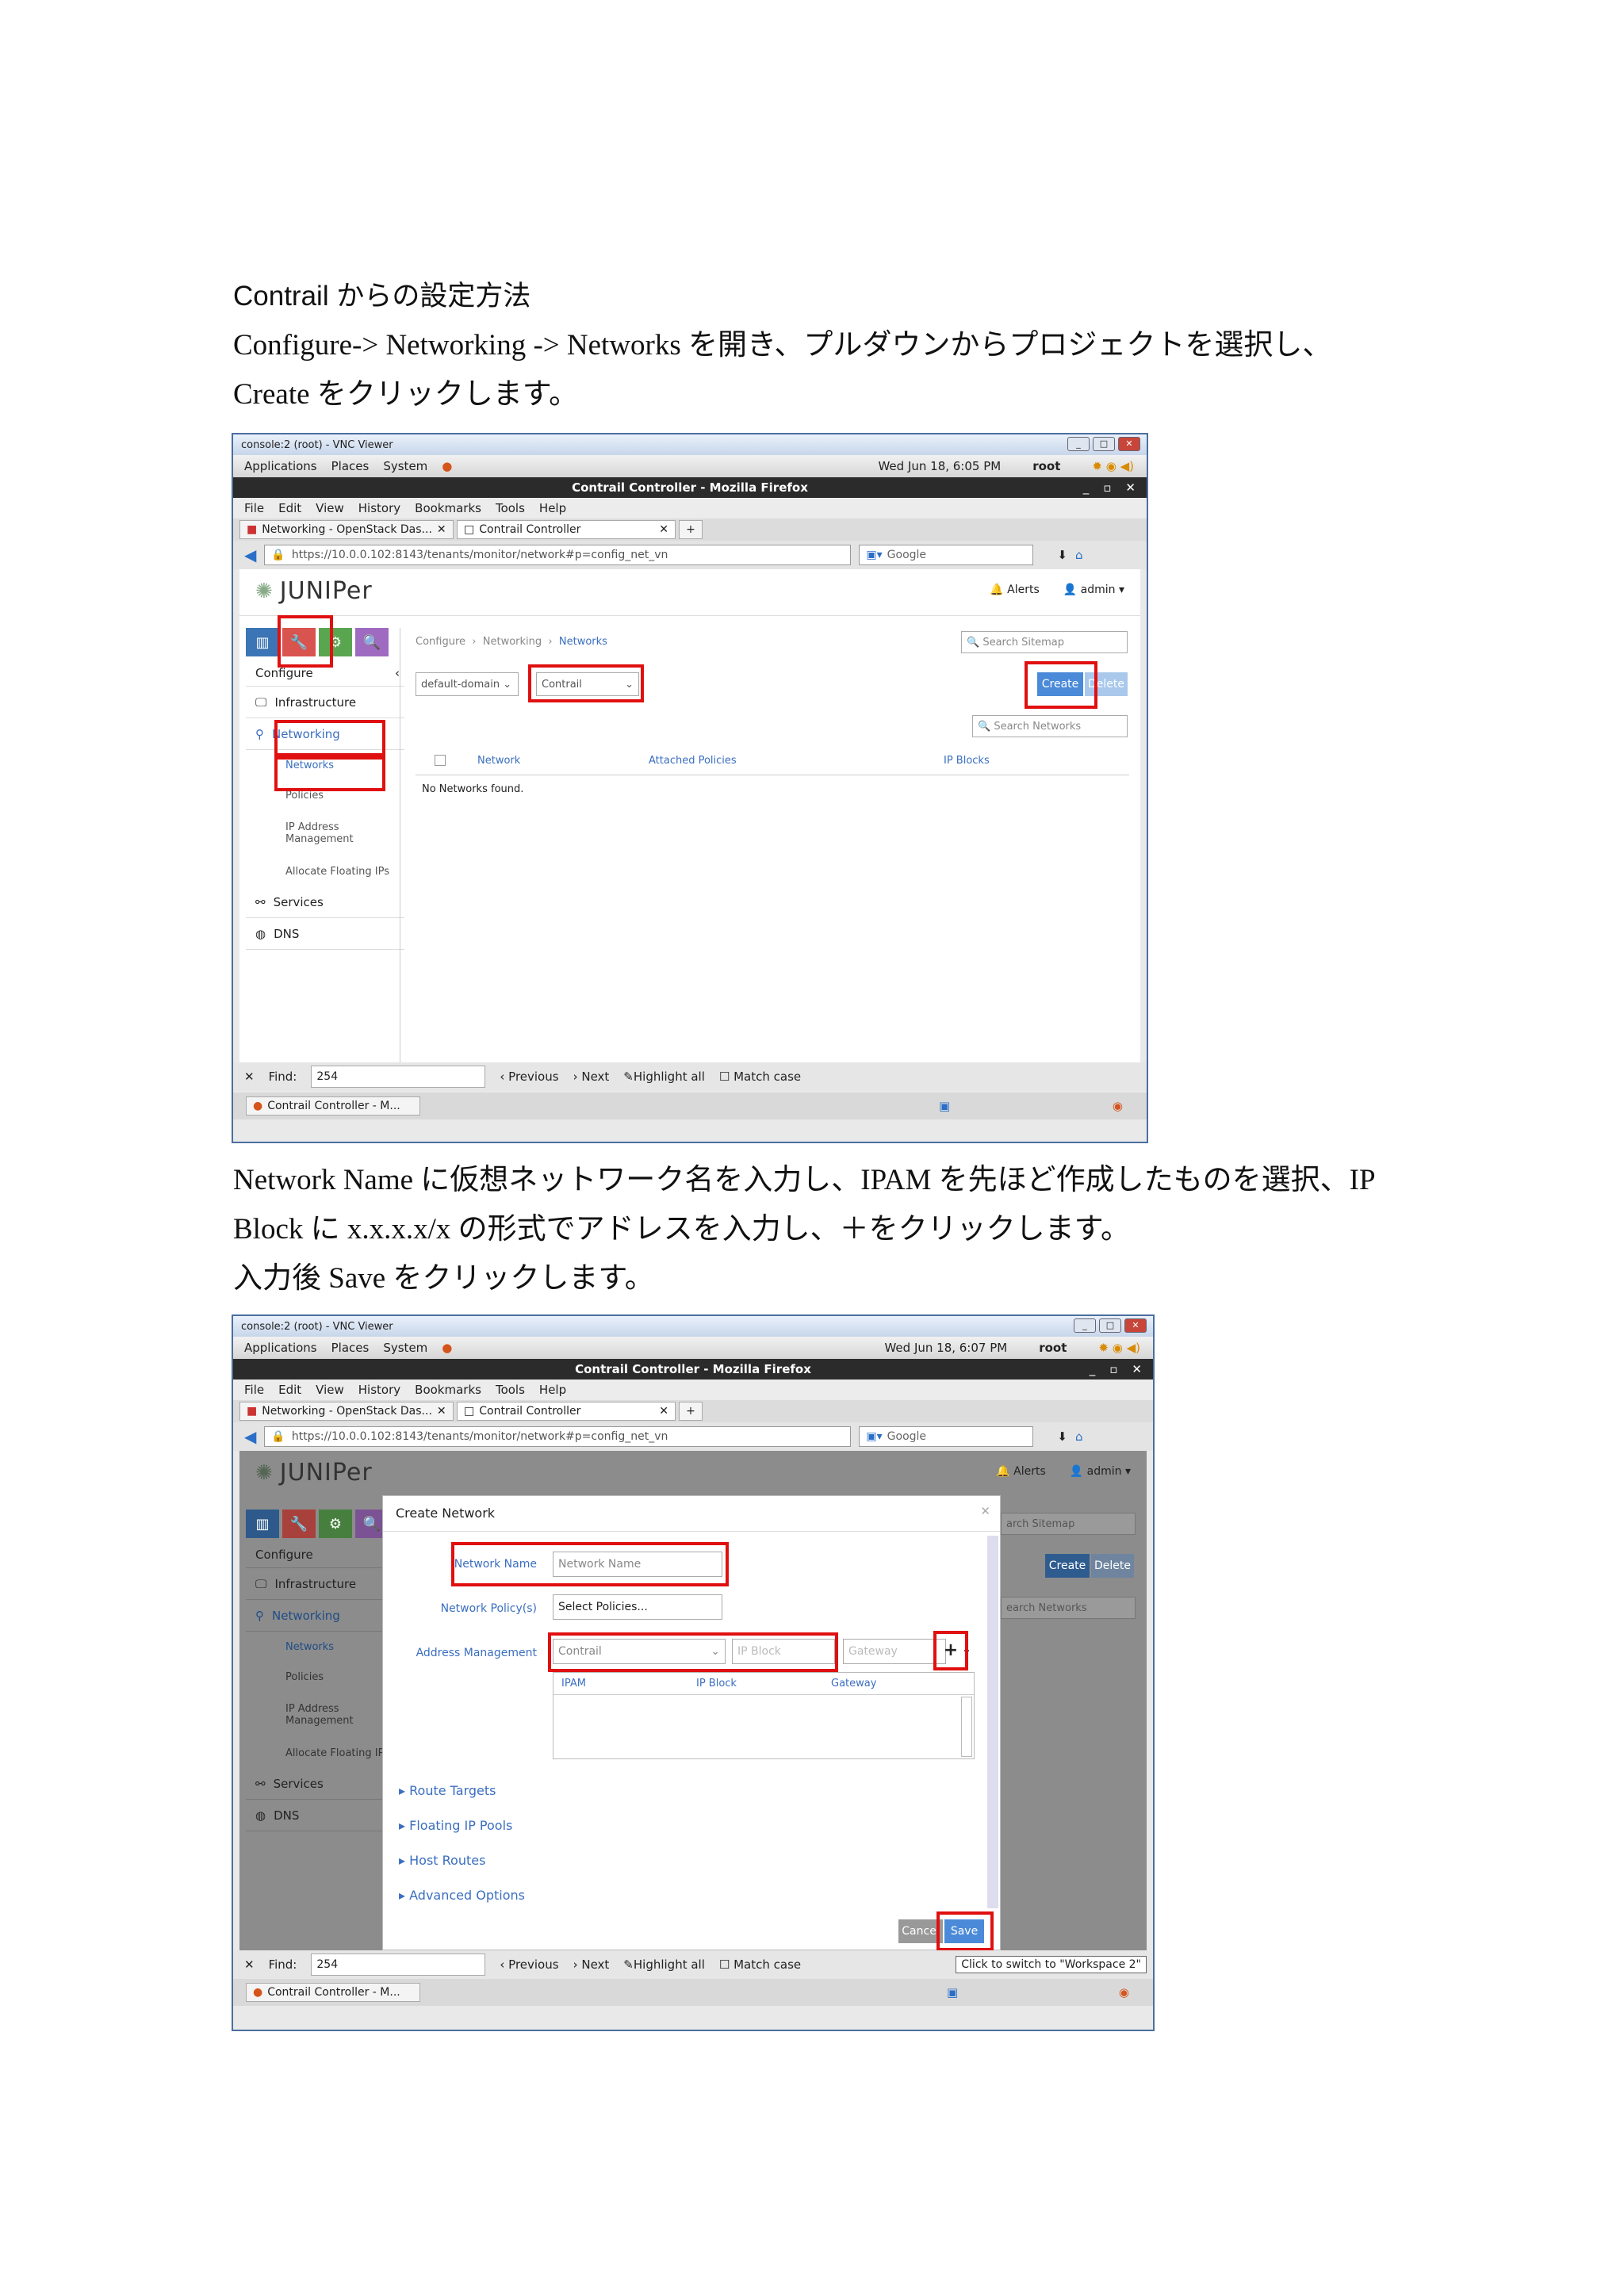  I want to click on select-all-checkbox, so click(440, 761).